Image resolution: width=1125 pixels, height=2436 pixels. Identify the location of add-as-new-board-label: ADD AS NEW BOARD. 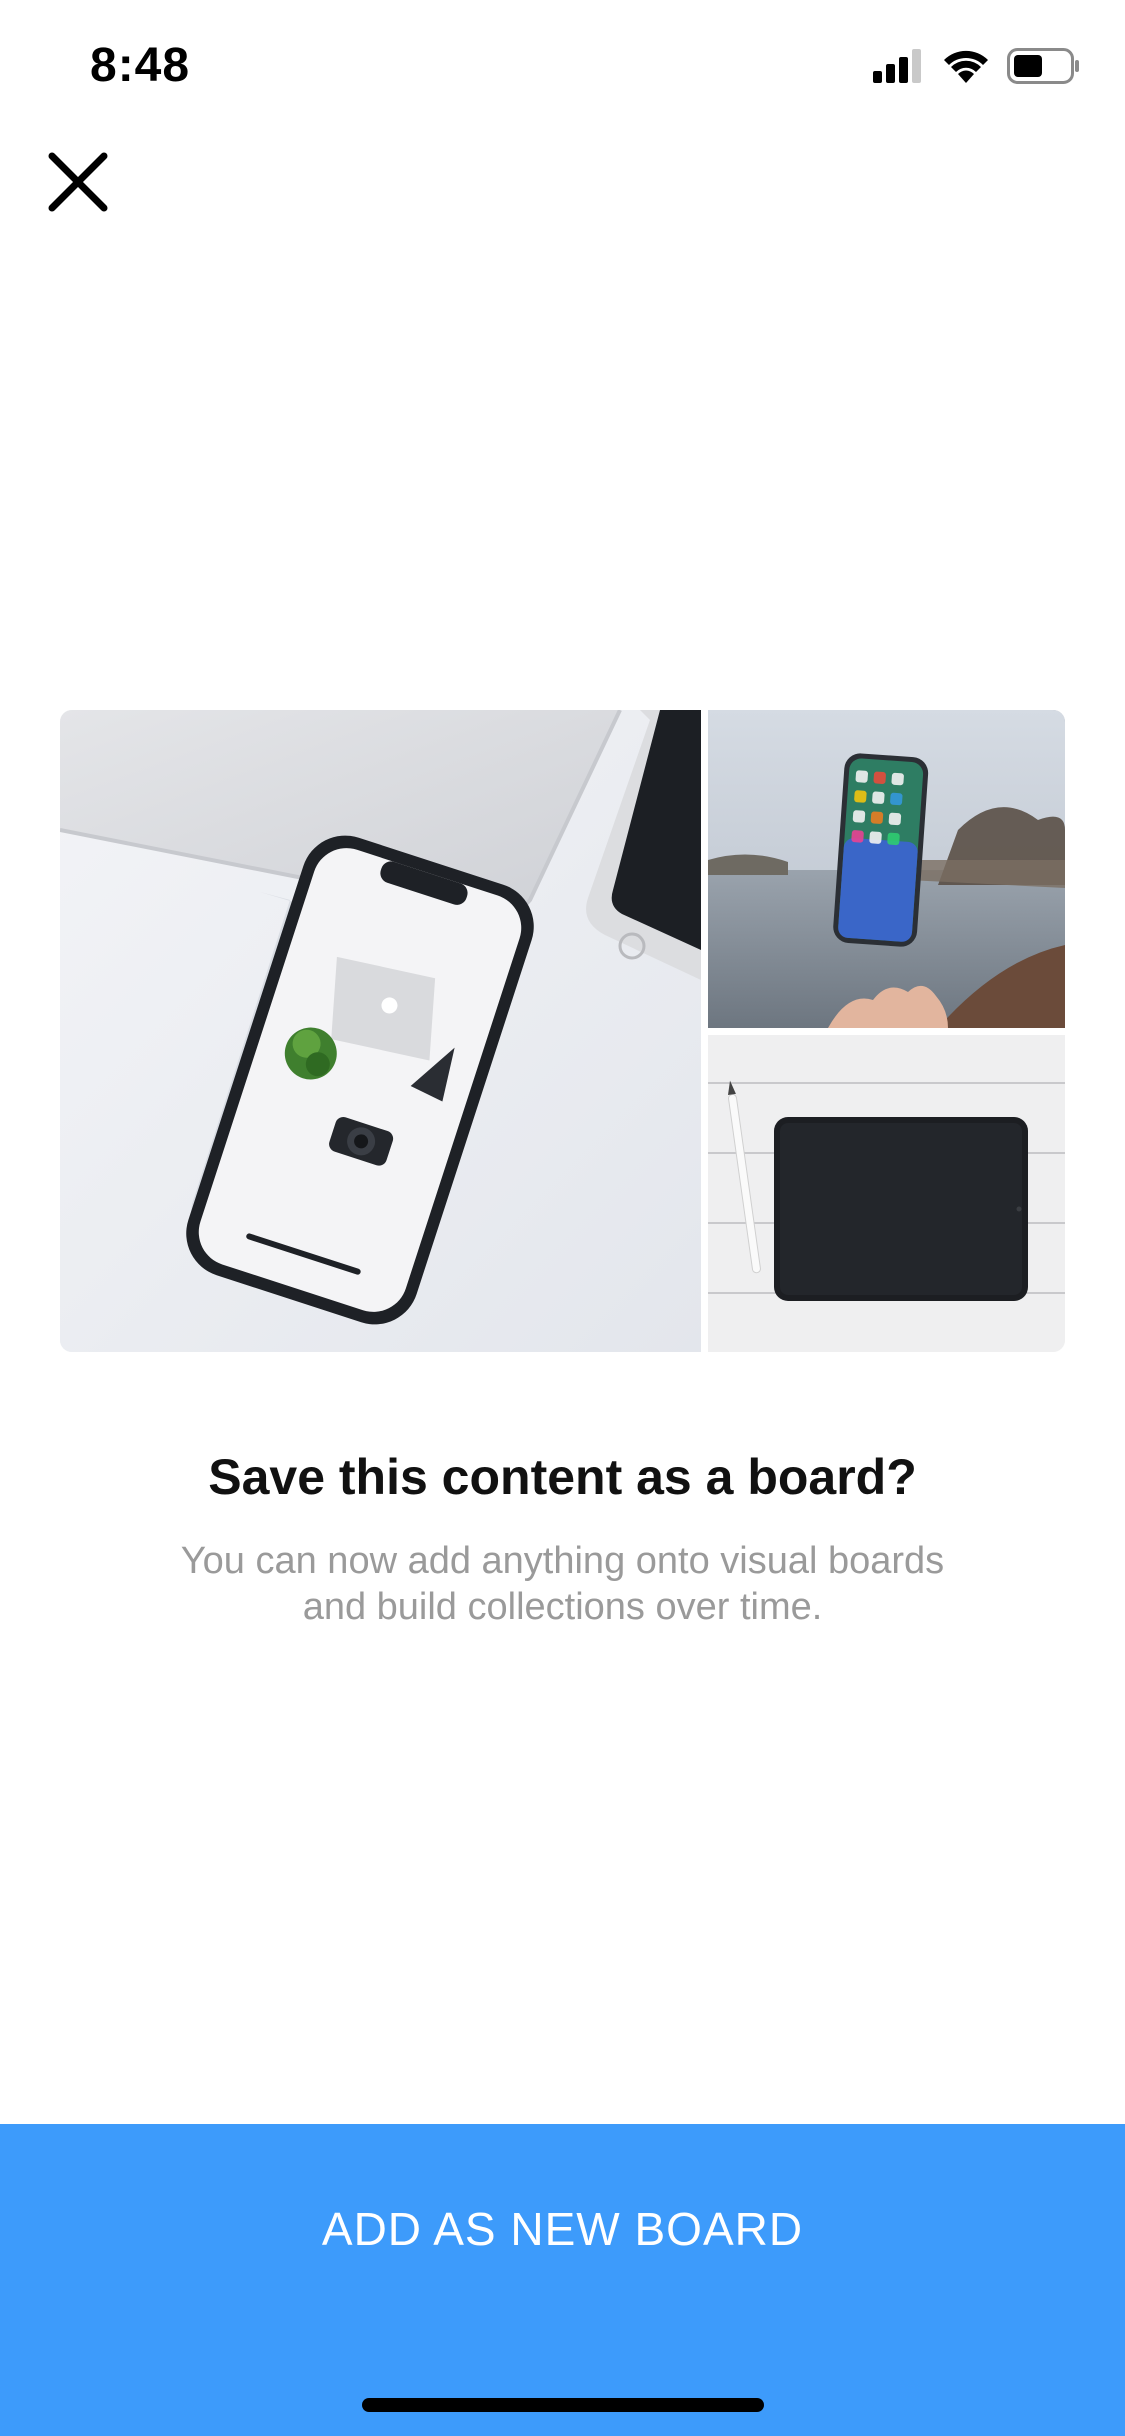
(562, 2229).